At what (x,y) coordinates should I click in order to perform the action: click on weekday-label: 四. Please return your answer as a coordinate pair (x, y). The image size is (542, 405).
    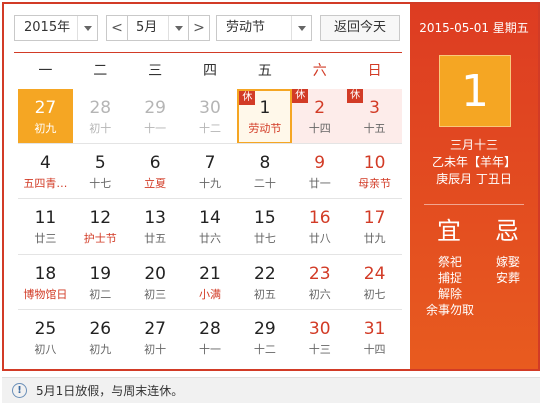
    Looking at the image, I should click on (209, 71).